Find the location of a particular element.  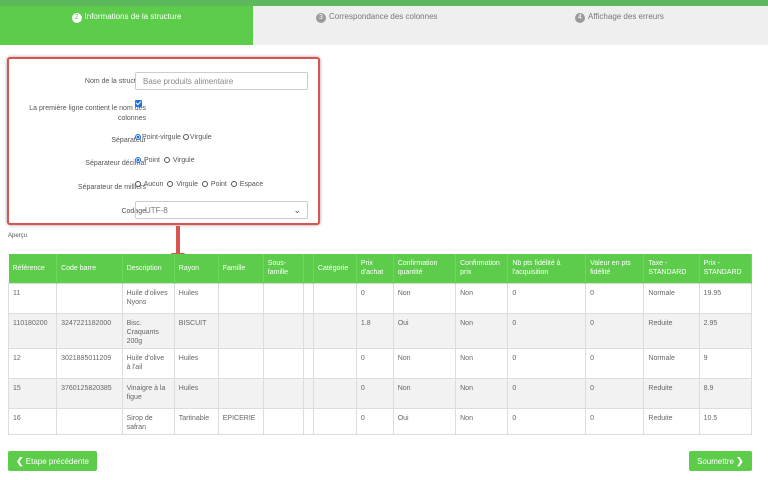

row-separator: Séparateur Point-virgule Virgule is located at coordinates (163, 139).